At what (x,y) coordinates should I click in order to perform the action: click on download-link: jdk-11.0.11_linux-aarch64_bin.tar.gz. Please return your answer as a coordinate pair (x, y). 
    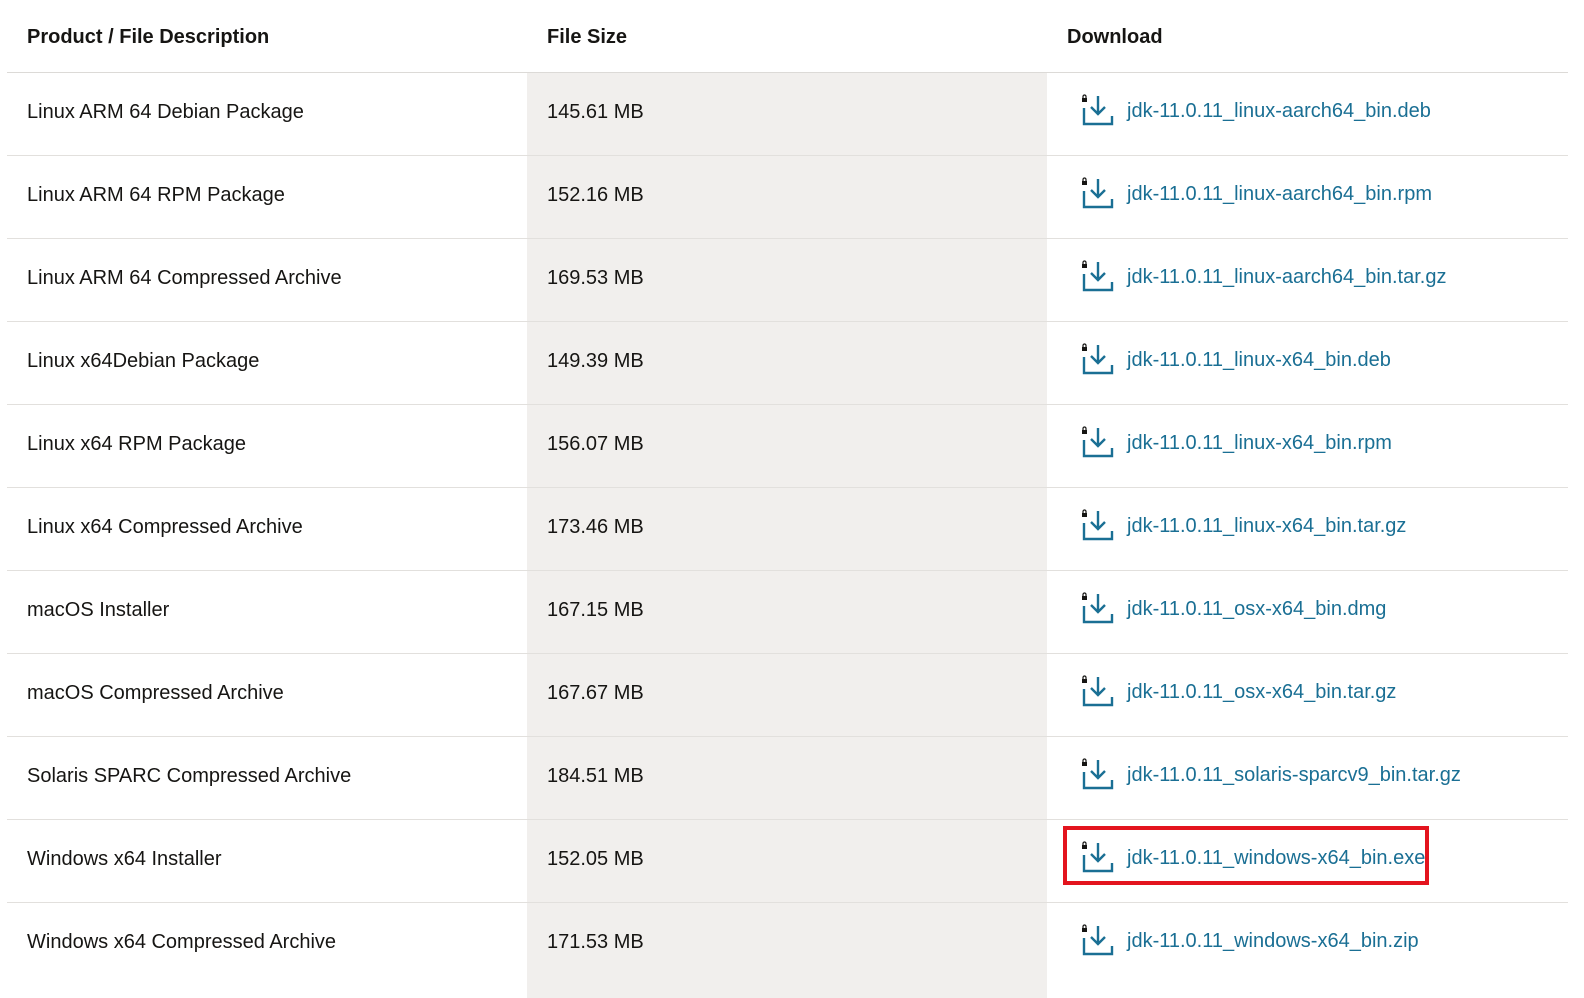
    Looking at the image, I should click on (1286, 277).